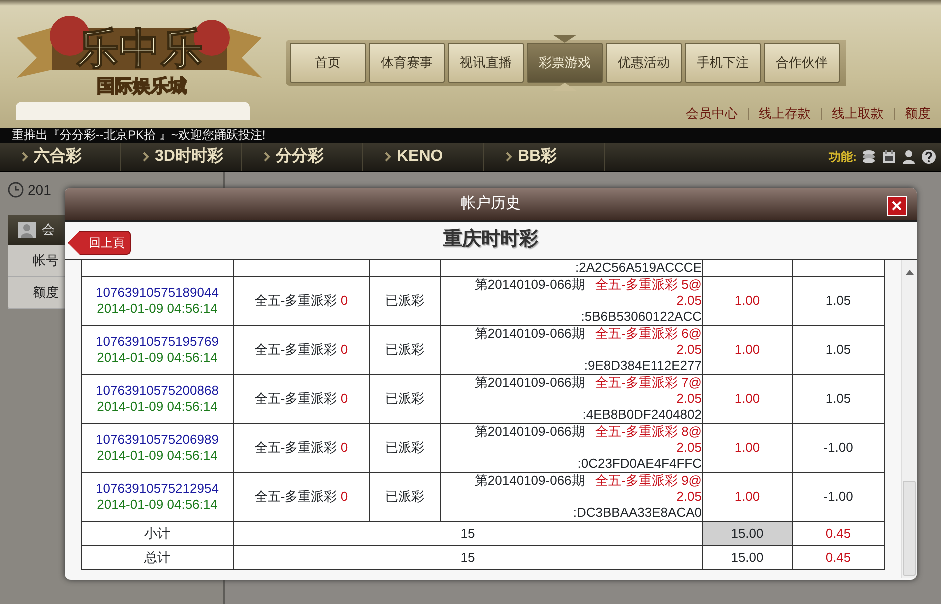 The width and height of the screenshot is (941, 604). Describe the element at coordinates (649, 382) in the screenshot. I see `play-text: 全五-多重派彩 7@` at that location.